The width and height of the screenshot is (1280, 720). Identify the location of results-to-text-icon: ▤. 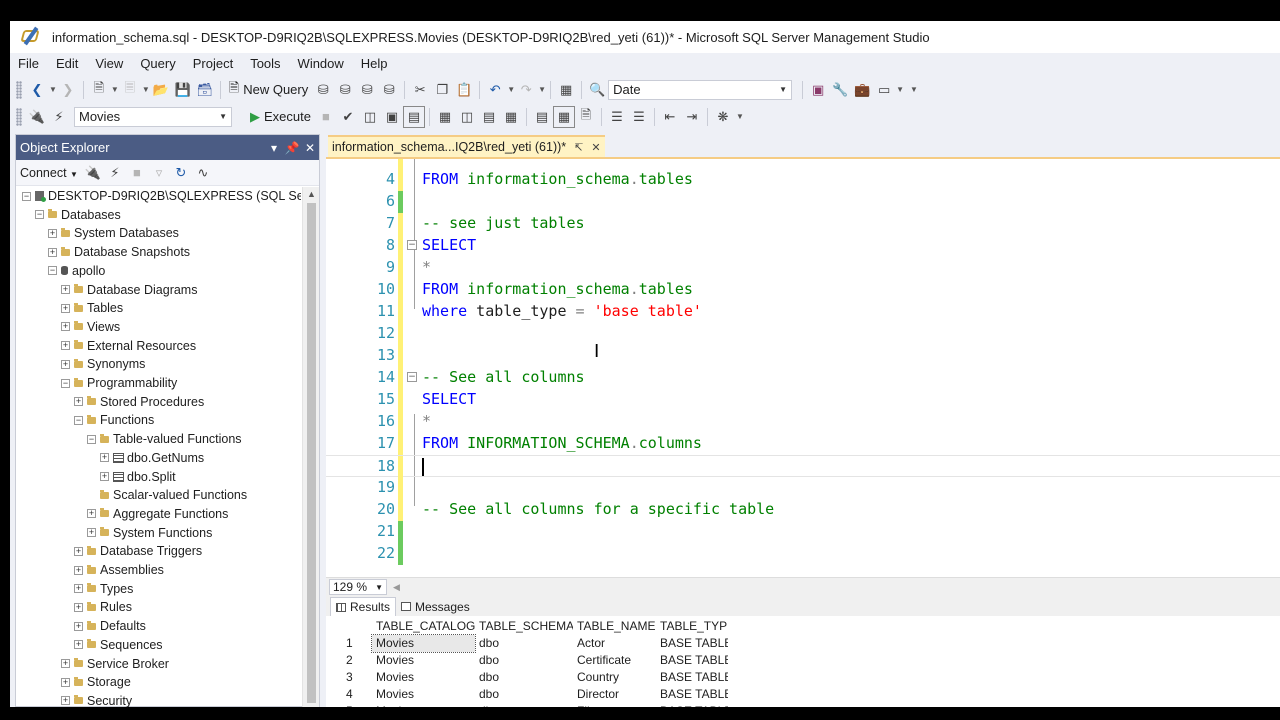
(542, 117).